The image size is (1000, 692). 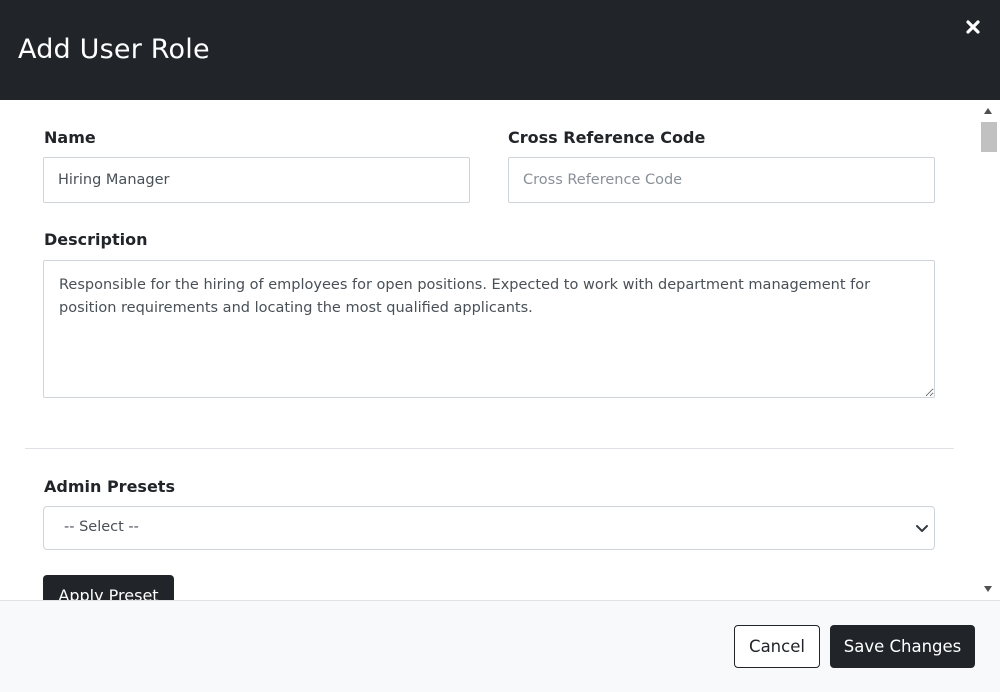 I want to click on modal-title: Add User Role, so click(x=114, y=49).